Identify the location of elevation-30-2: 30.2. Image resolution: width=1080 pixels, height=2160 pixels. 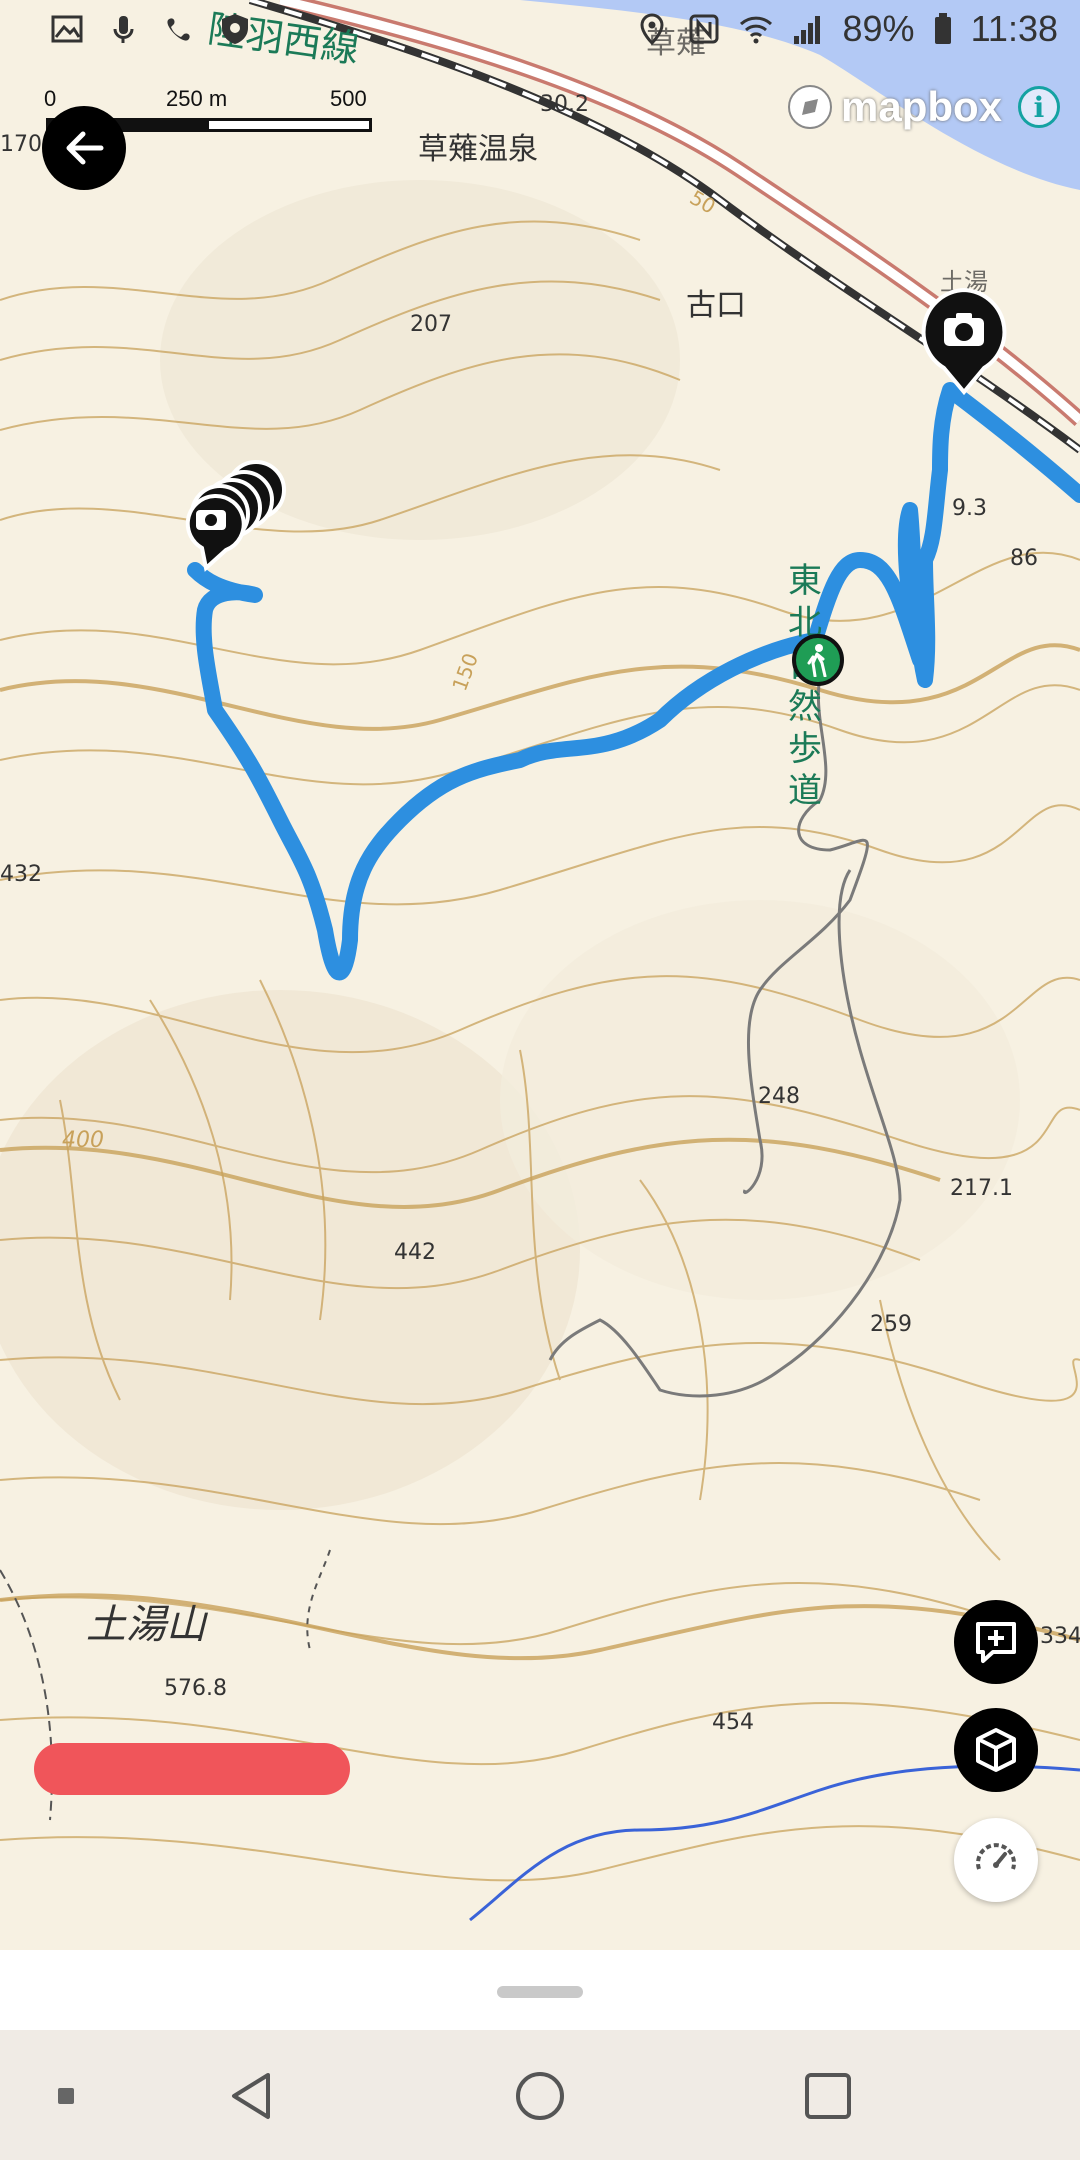
(564, 104).